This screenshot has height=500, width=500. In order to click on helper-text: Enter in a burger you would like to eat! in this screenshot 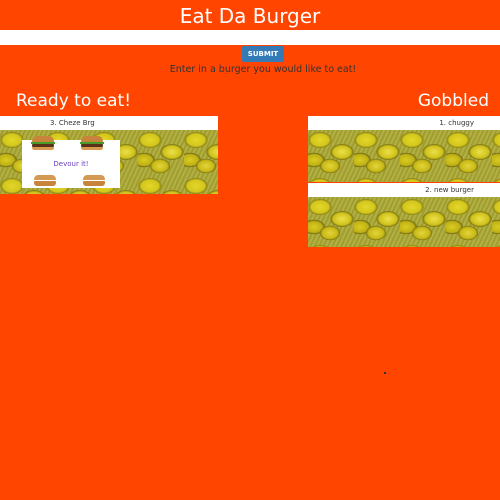, I will do `click(263, 69)`.